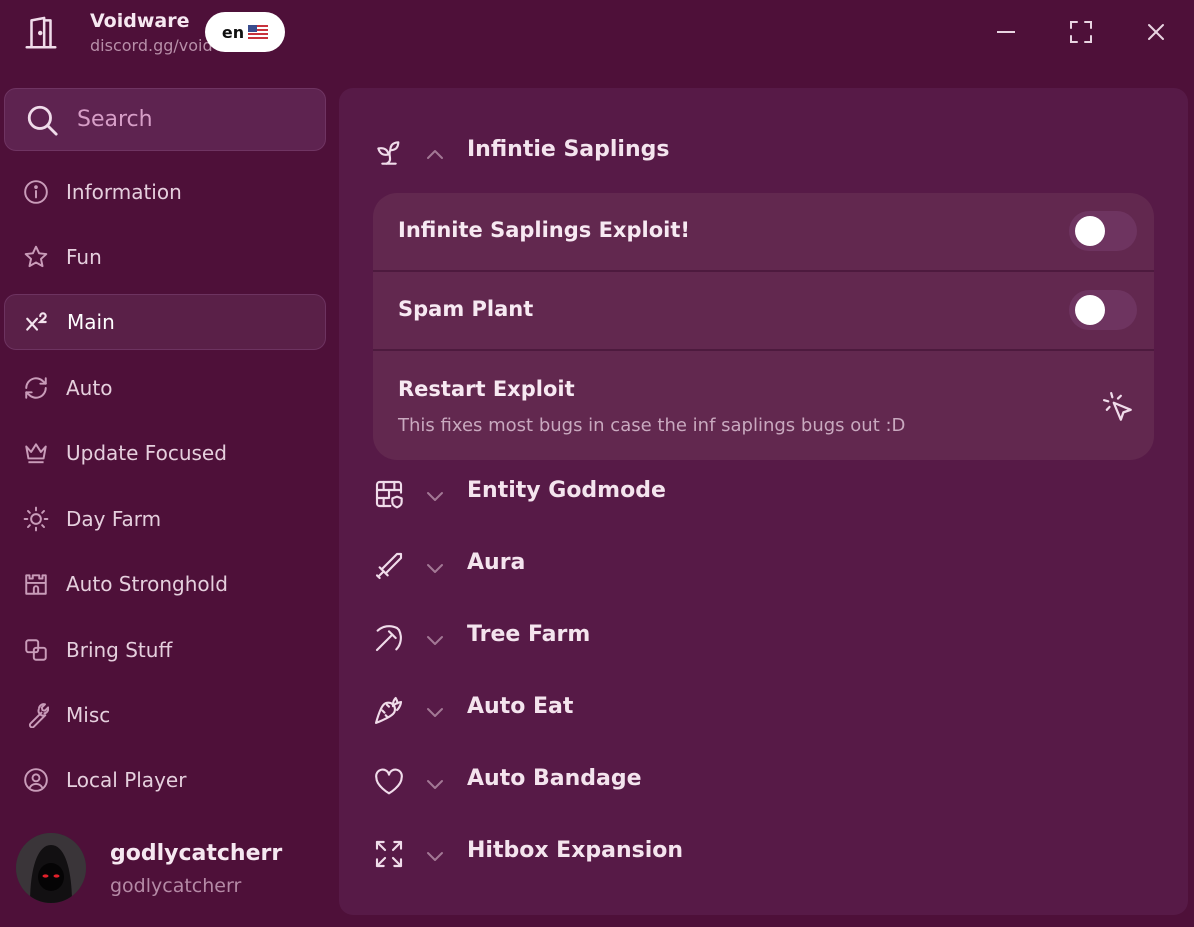 This screenshot has height=927, width=1194. I want to click on sidebar-item-bring-stuff: Bring Stuff, so click(165, 650).